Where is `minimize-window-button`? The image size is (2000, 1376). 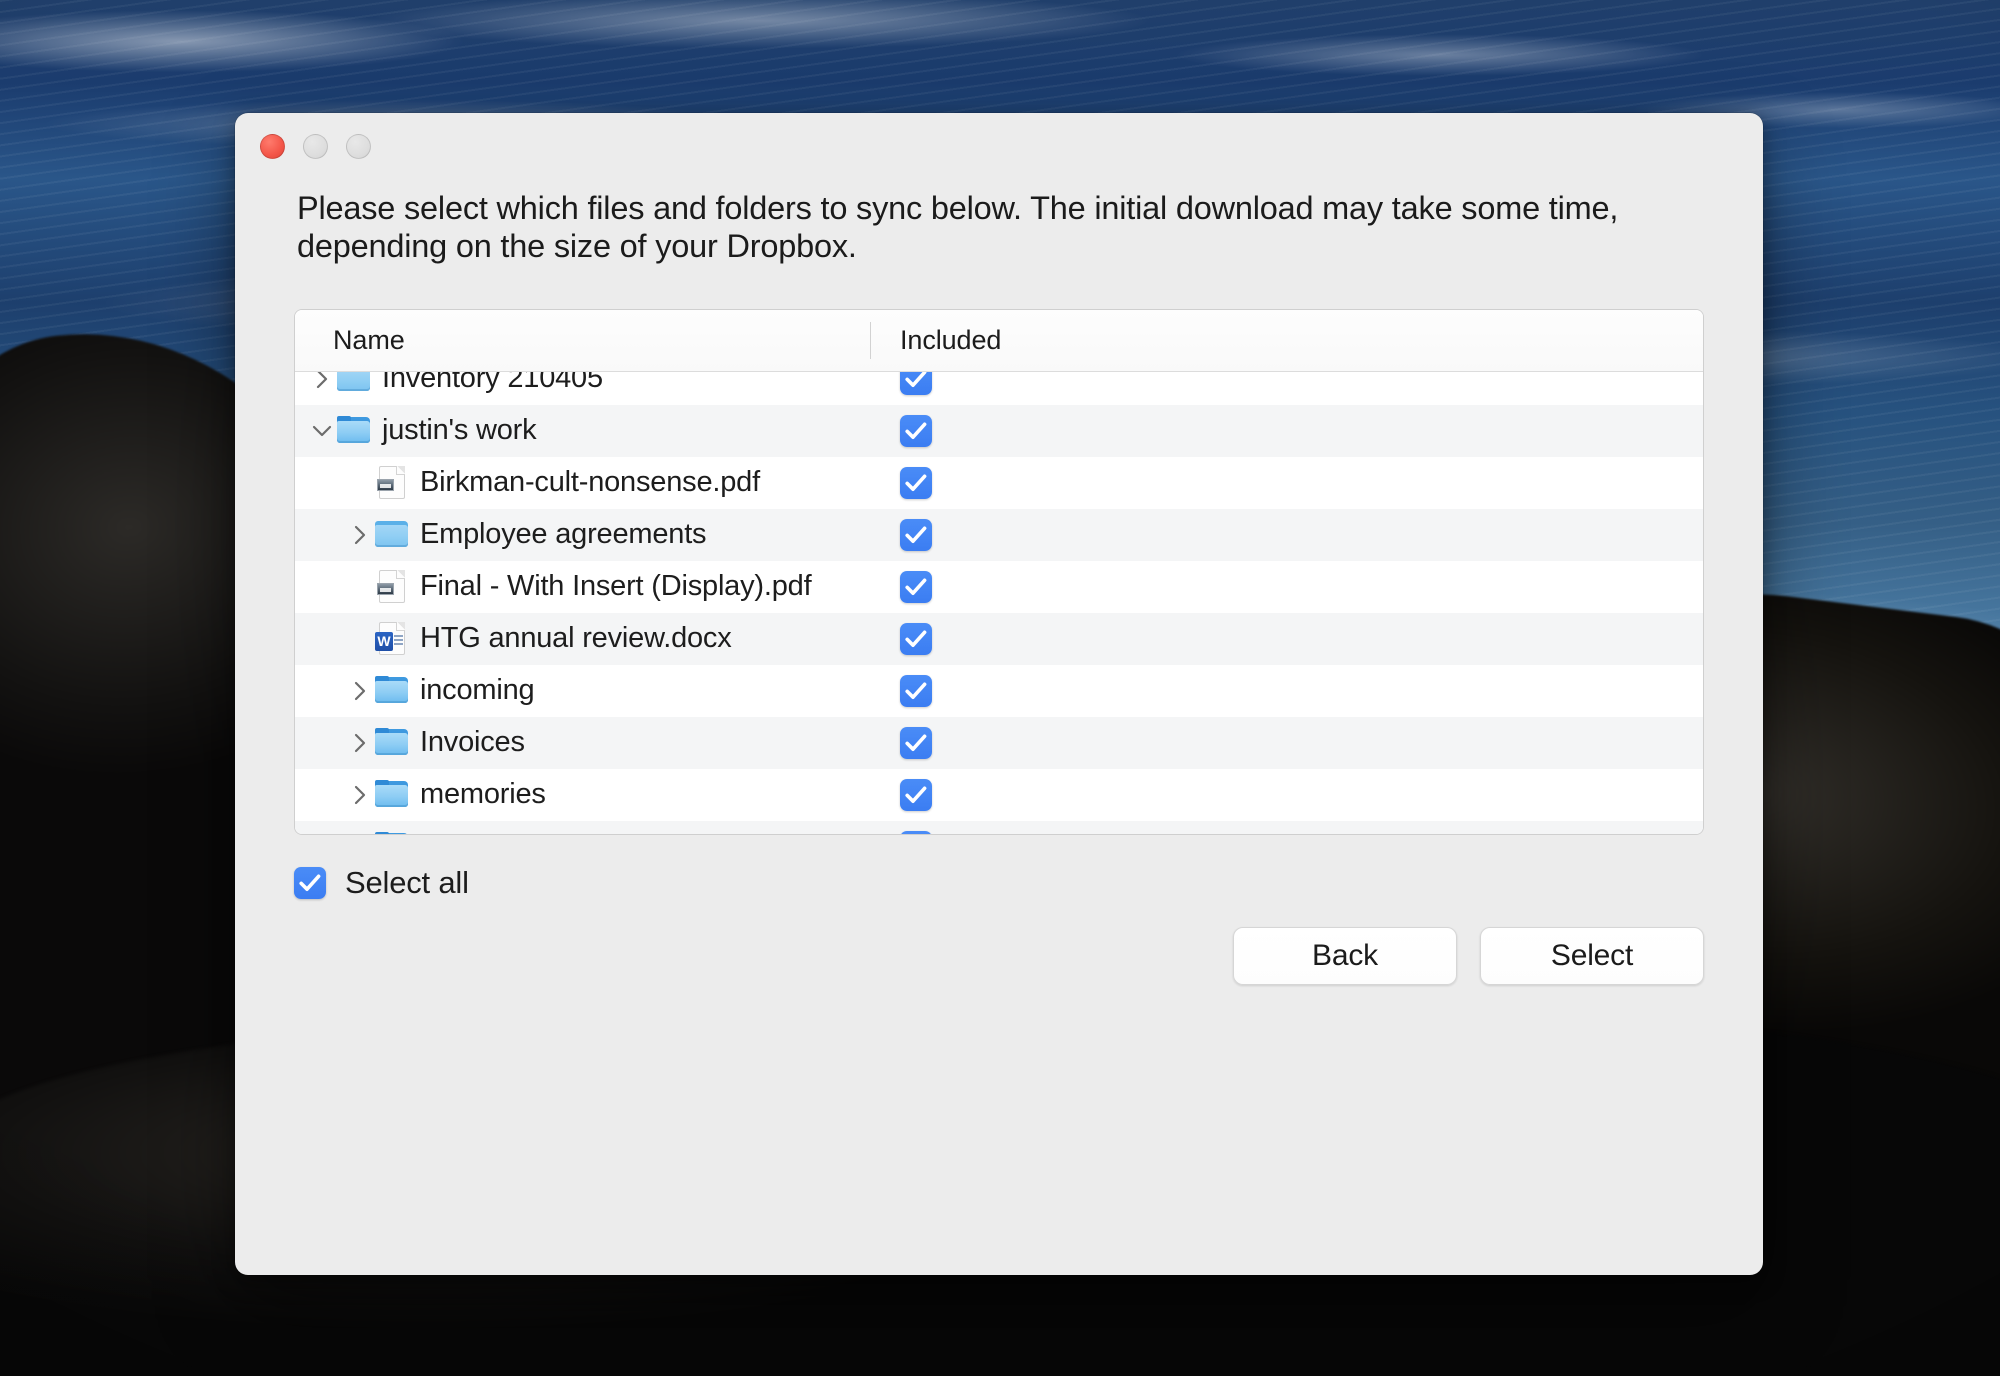 minimize-window-button is located at coordinates (315, 146).